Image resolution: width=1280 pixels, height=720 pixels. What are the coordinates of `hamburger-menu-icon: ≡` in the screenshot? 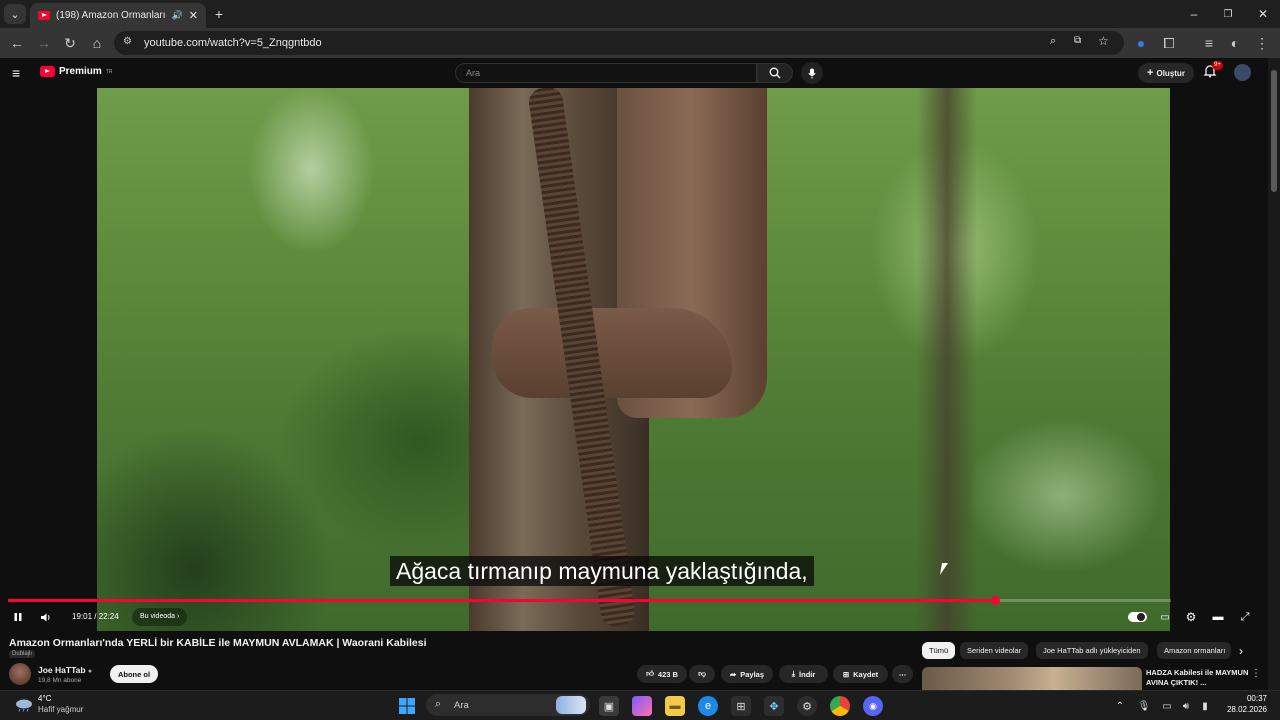 It's located at (16, 73).